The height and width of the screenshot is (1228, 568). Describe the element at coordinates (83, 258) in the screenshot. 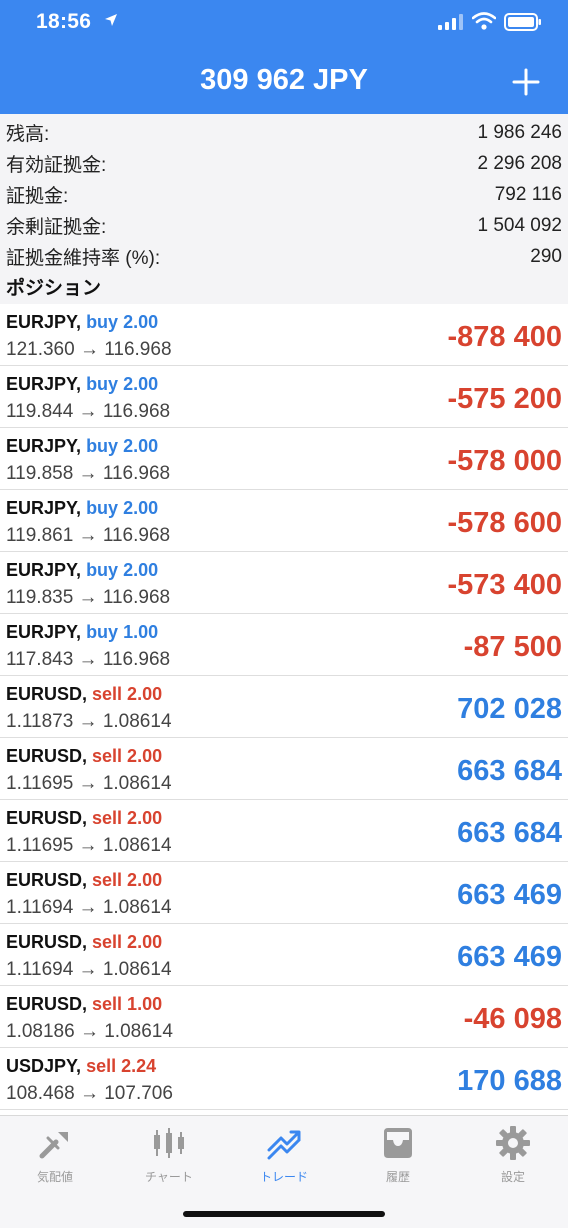

I see `summary-label: 証拠金維持率 (%):` at that location.